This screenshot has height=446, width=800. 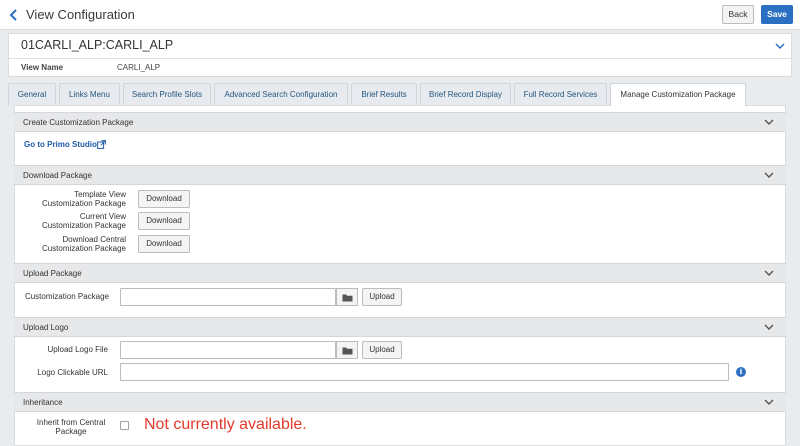 I want to click on section-title: Download Package, so click(x=57, y=175).